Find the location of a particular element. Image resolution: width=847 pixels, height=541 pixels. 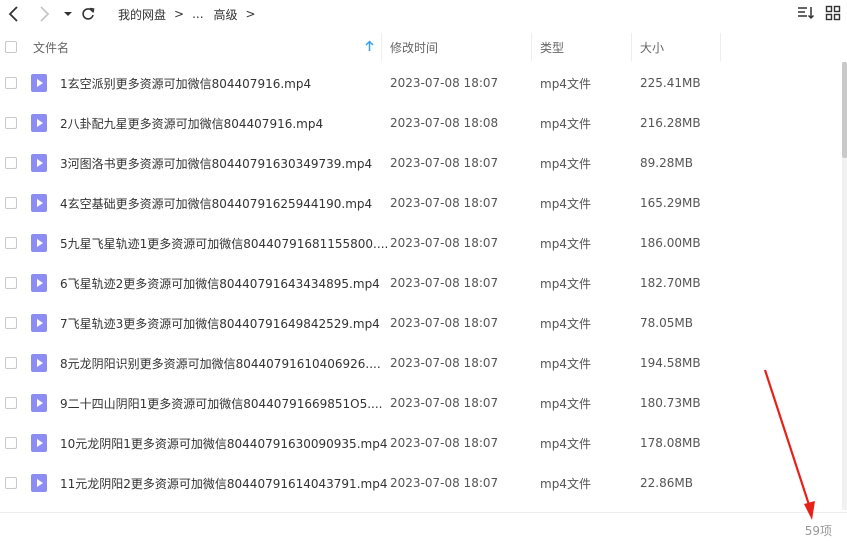

file-size: 78.05MB is located at coordinates (666, 323).